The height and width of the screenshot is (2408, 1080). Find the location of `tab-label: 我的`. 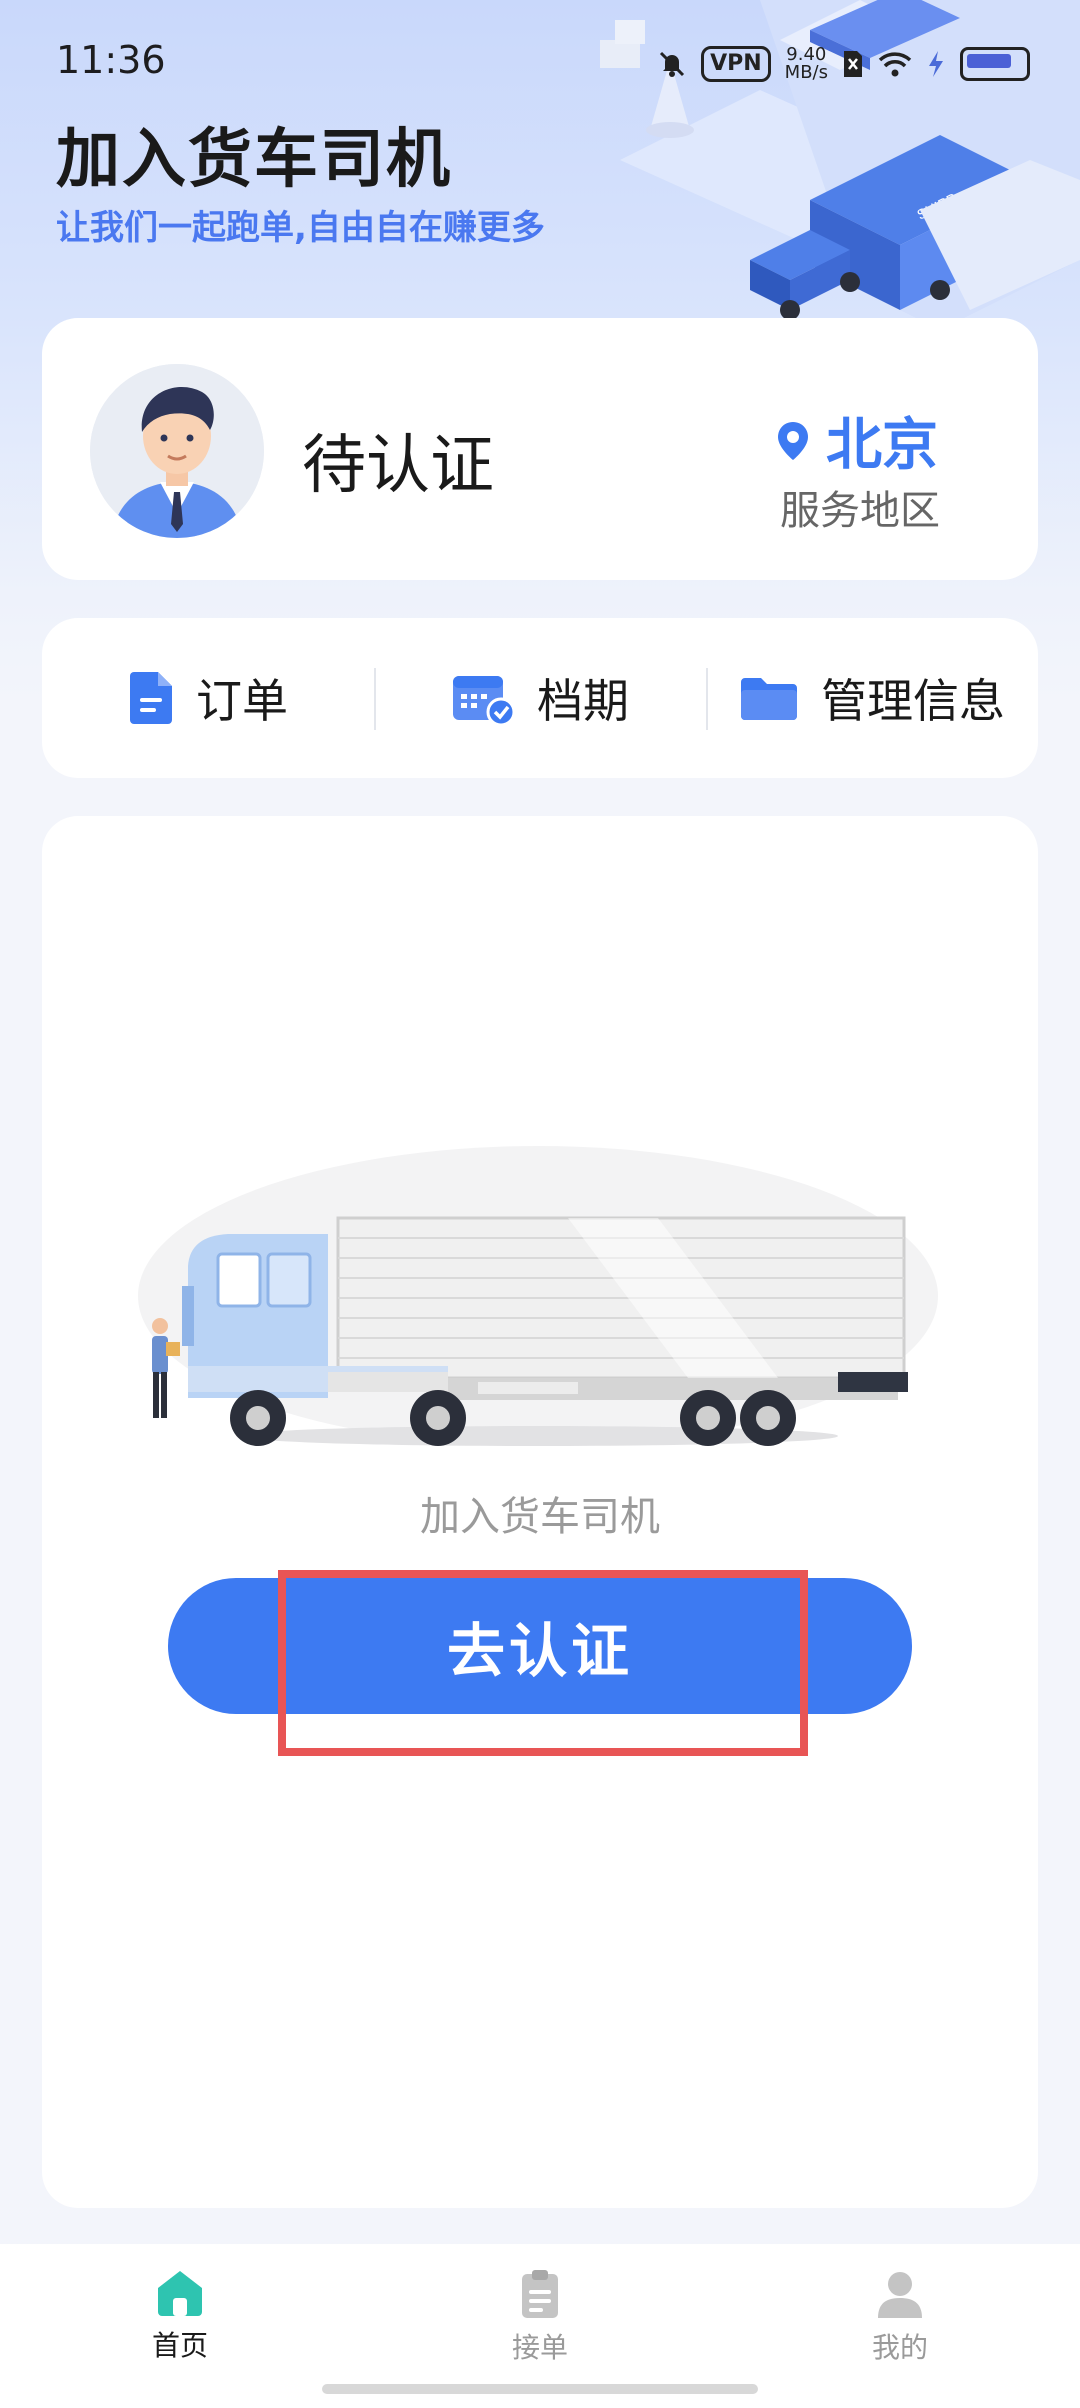

tab-label: 我的 is located at coordinates (899, 2347).